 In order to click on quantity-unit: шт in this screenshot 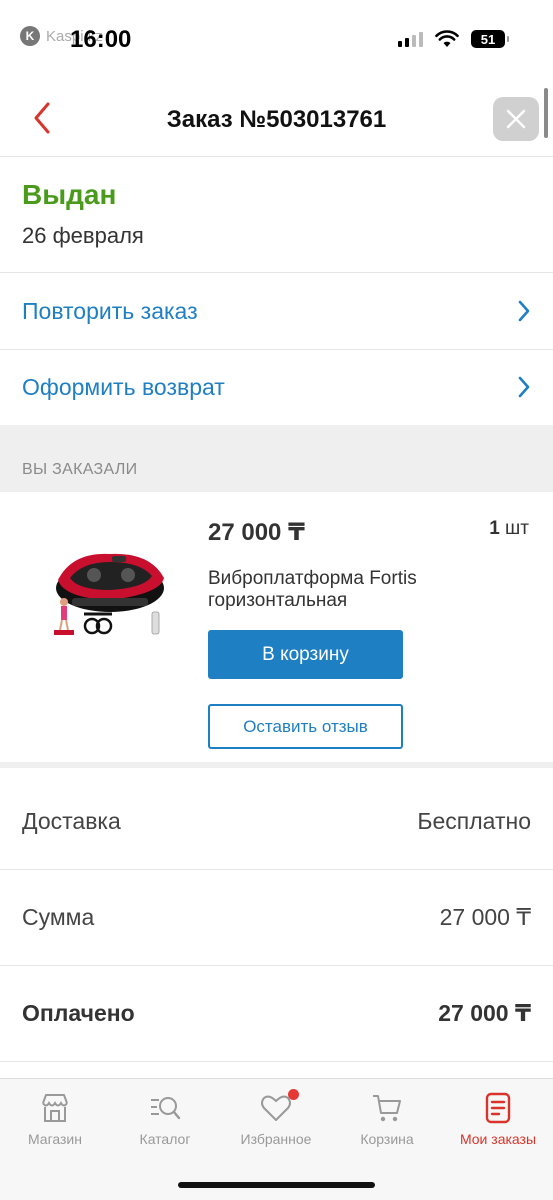, I will do `click(517, 528)`.